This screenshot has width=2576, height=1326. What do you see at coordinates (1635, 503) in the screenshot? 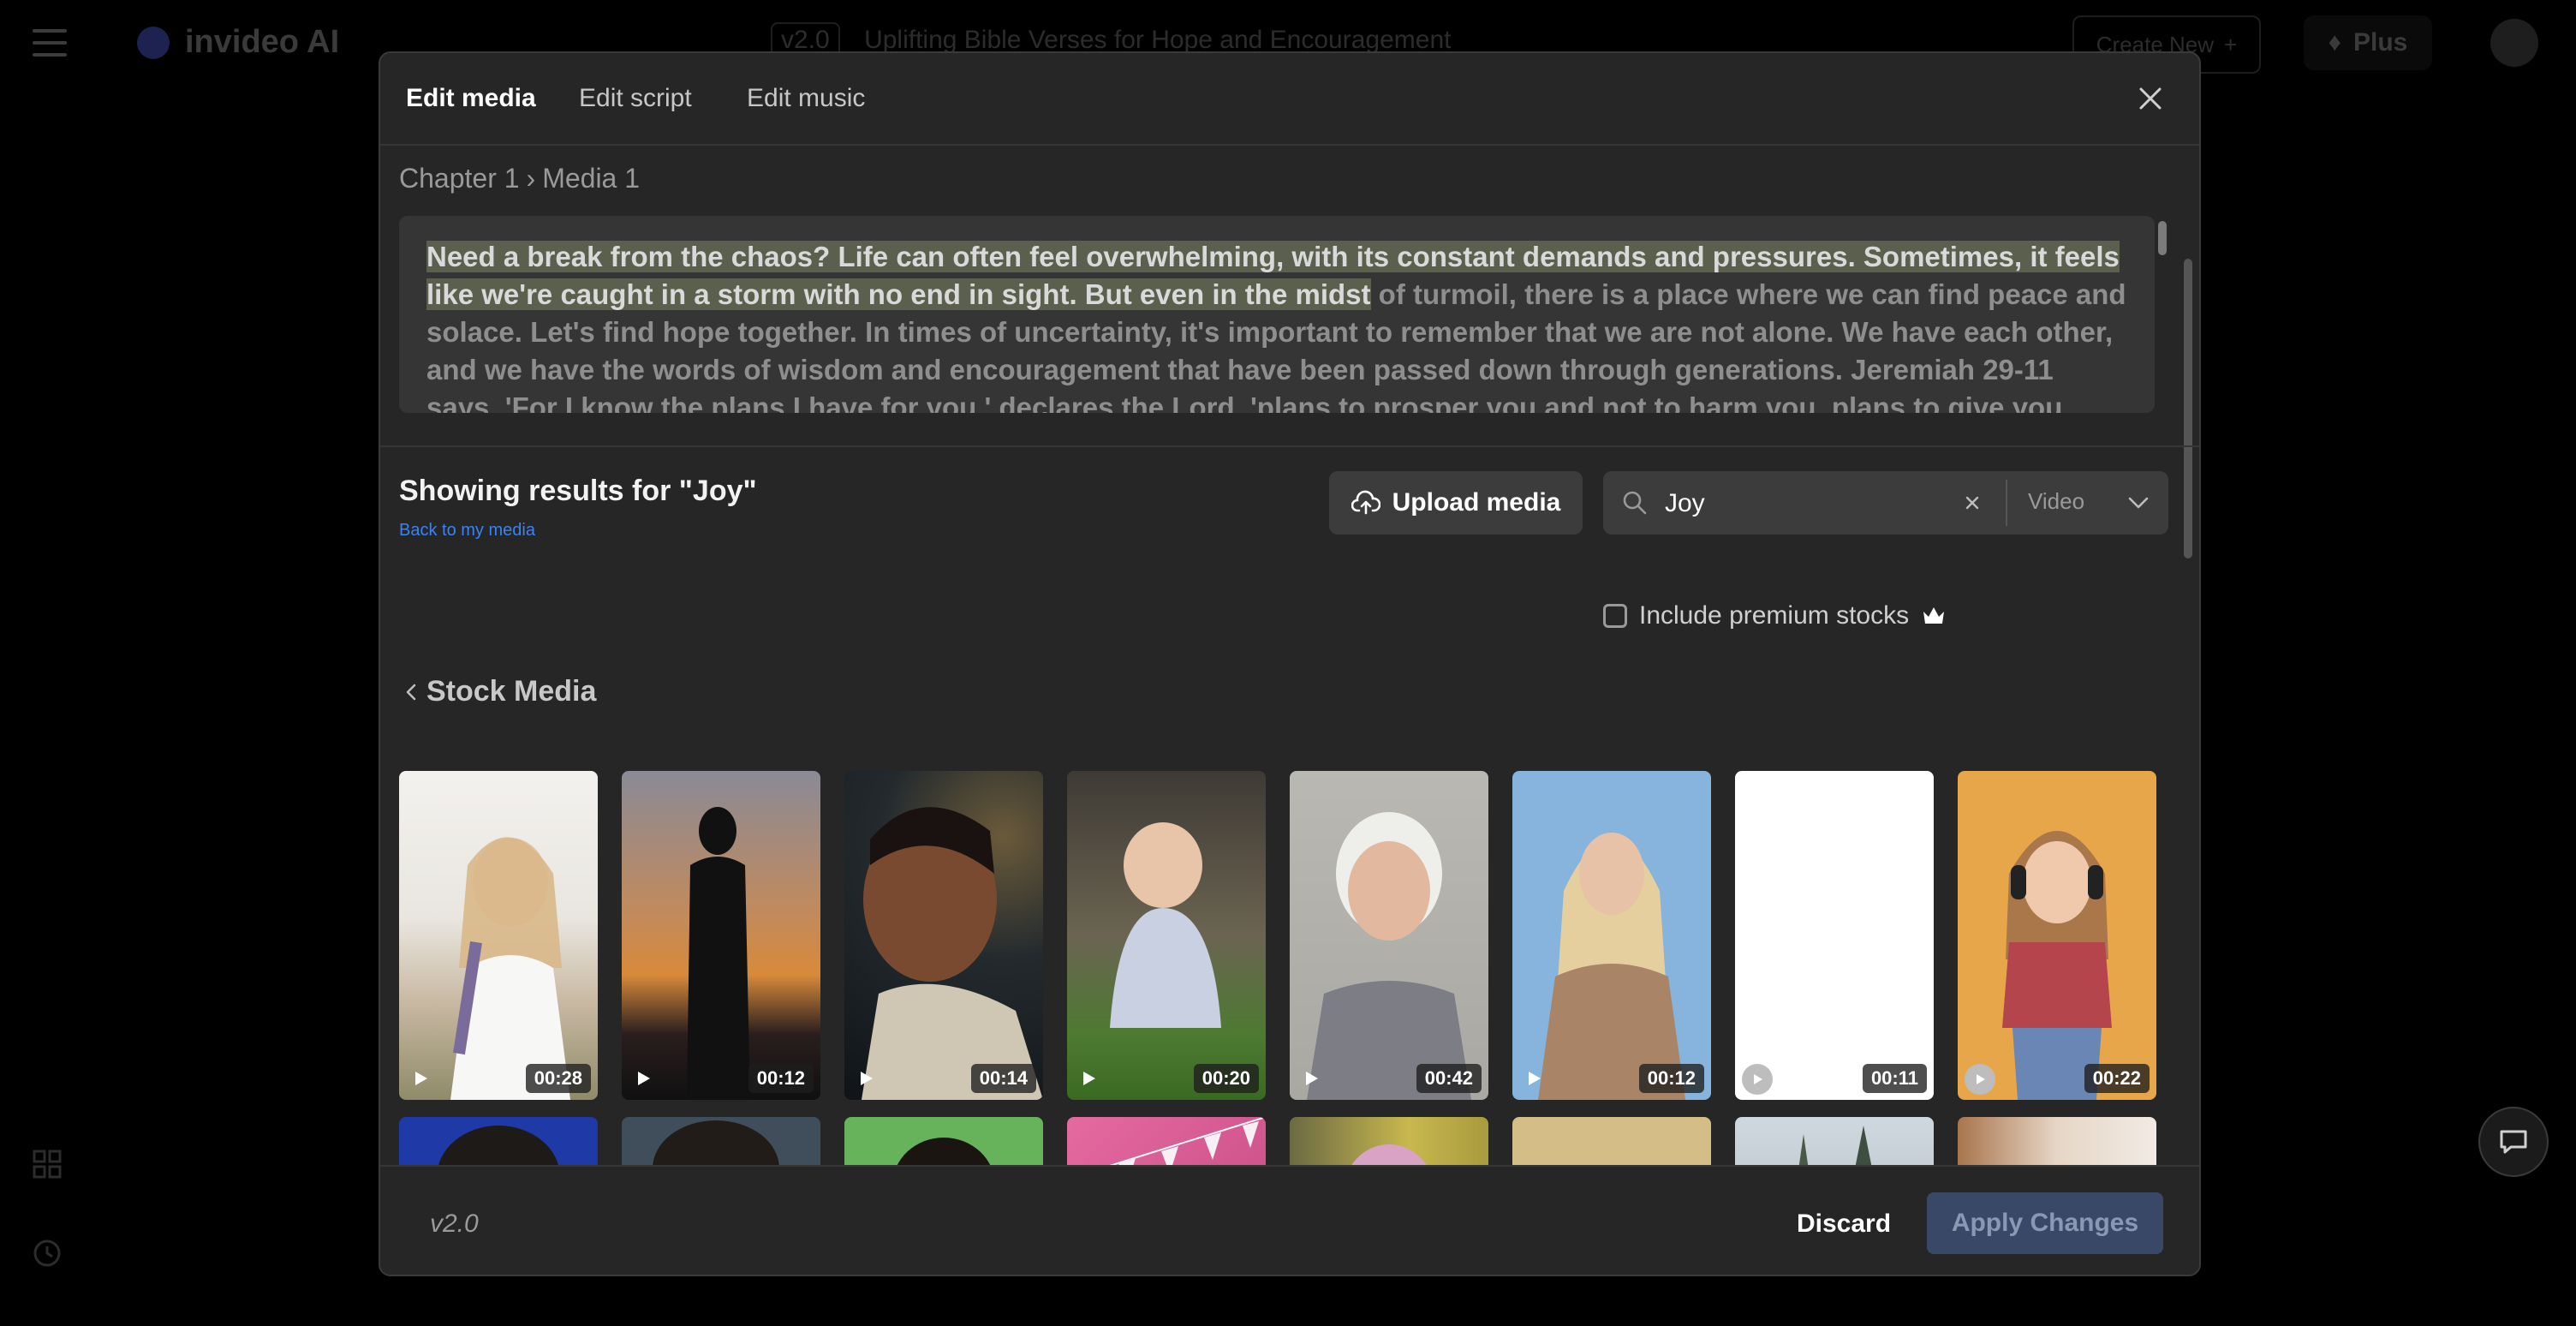
I see `search-icon` at bounding box center [1635, 503].